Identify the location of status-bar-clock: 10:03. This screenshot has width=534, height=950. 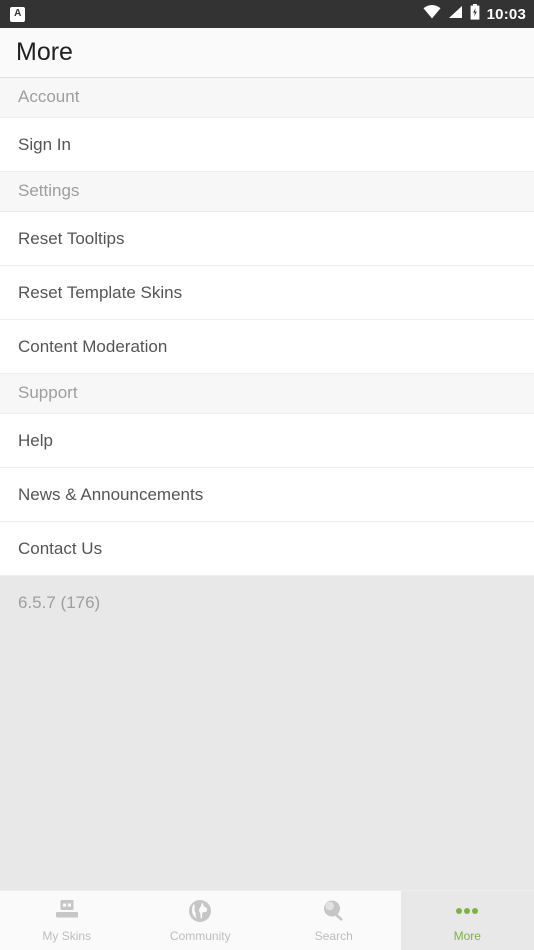
(506, 14).